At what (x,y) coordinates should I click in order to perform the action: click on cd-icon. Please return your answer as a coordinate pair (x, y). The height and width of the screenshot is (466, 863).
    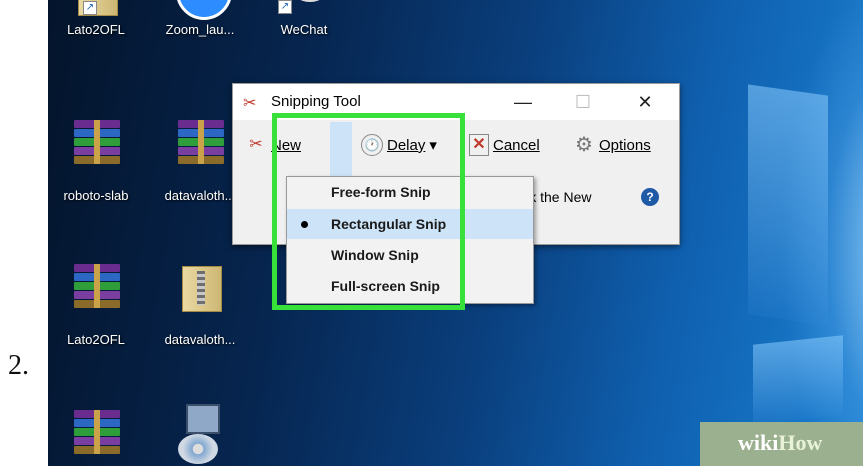
    Looking at the image, I should click on (198, 449).